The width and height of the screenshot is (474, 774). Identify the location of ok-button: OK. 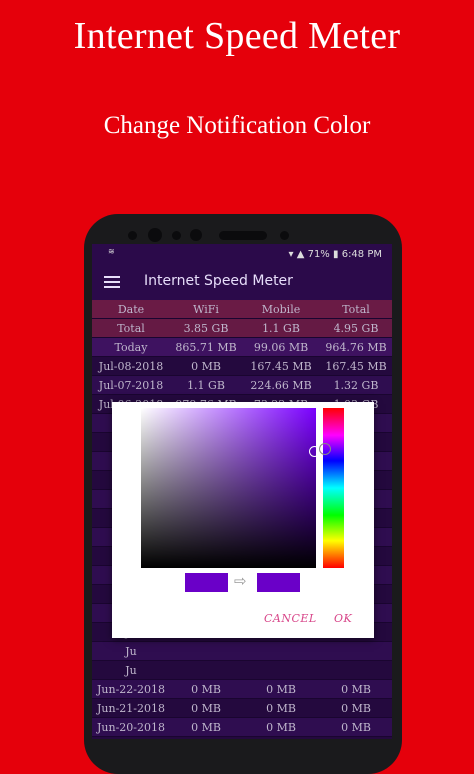
(343, 618).